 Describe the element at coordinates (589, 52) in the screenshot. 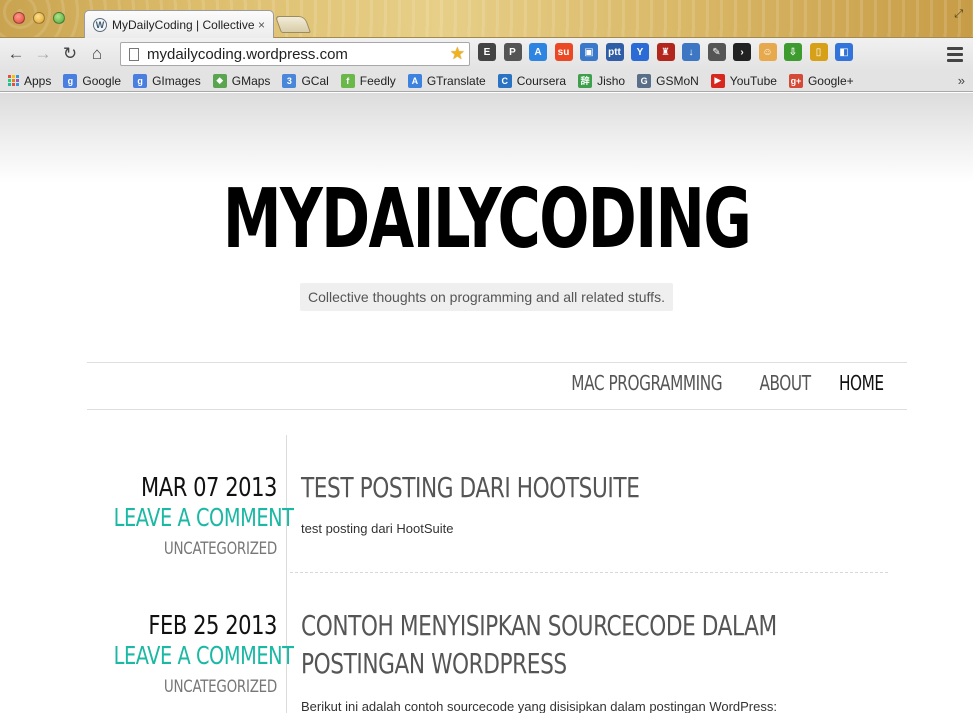

I see `screen-icon: ▣` at that location.